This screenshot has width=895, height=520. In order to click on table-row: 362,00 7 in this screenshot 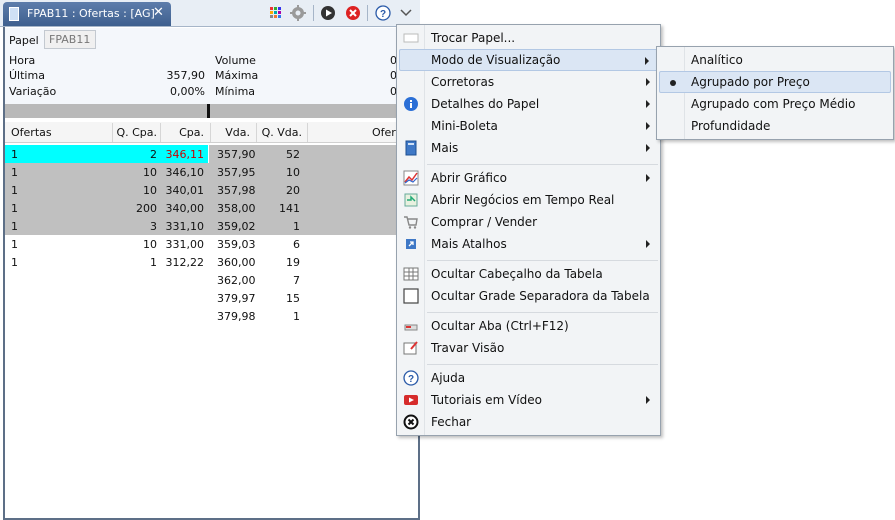, I will do `click(210, 280)`.